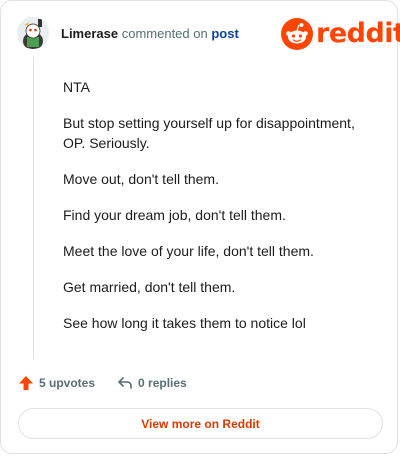 Image resolution: width=400 pixels, height=456 pixels. What do you see at coordinates (149, 287) in the screenshot?
I see `comment-paragraph: Get married, don't tell them.` at bounding box center [149, 287].